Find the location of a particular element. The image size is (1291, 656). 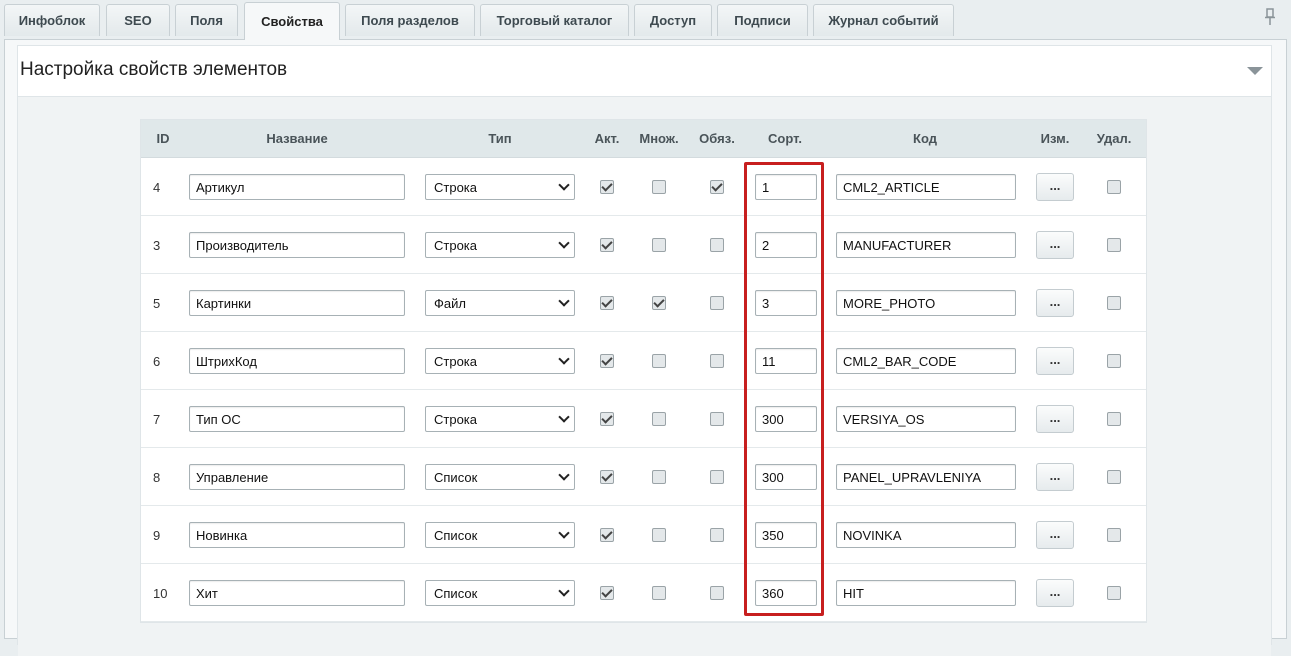

header-code: Код is located at coordinates (925, 138).